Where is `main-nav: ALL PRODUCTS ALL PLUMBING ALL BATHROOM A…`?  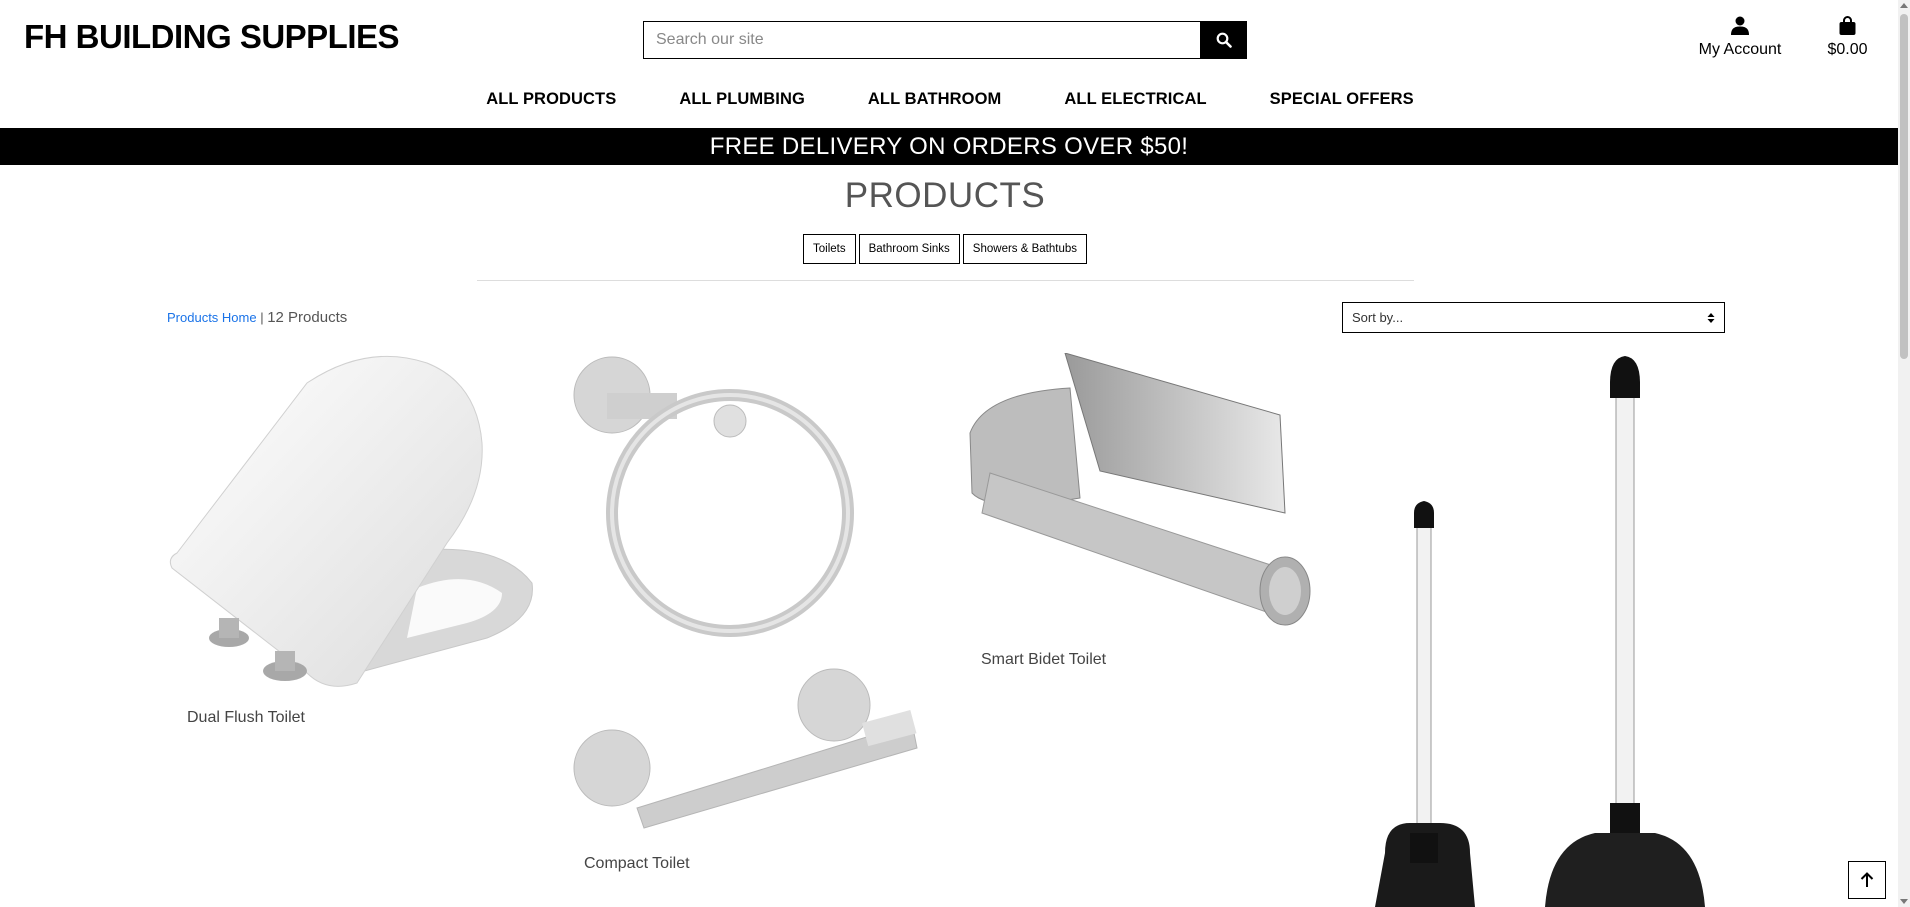
main-nav: ALL PRODUCTS ALL PLUMBING ALL BATHROOM A… is located at coordinates (950, 99).